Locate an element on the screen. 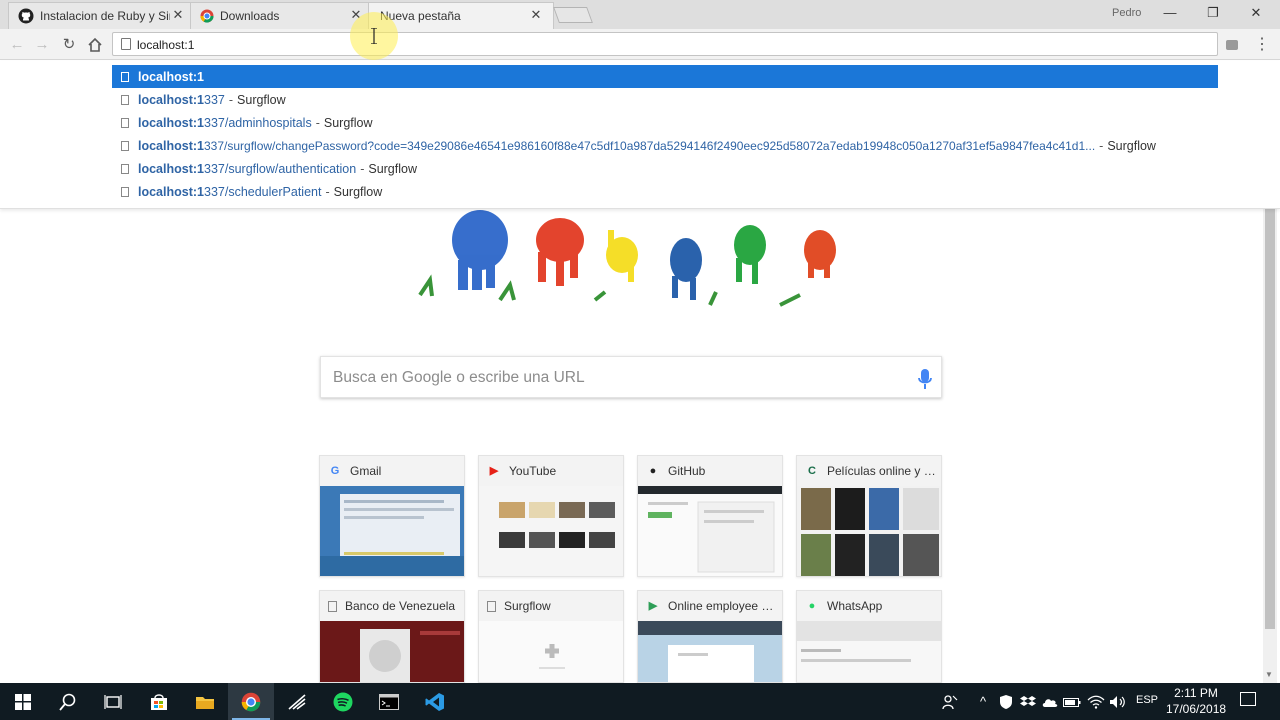 This screenshot has height=720, width=1280. show-hidden-icons: ^ is located at coordinates (983, 701).